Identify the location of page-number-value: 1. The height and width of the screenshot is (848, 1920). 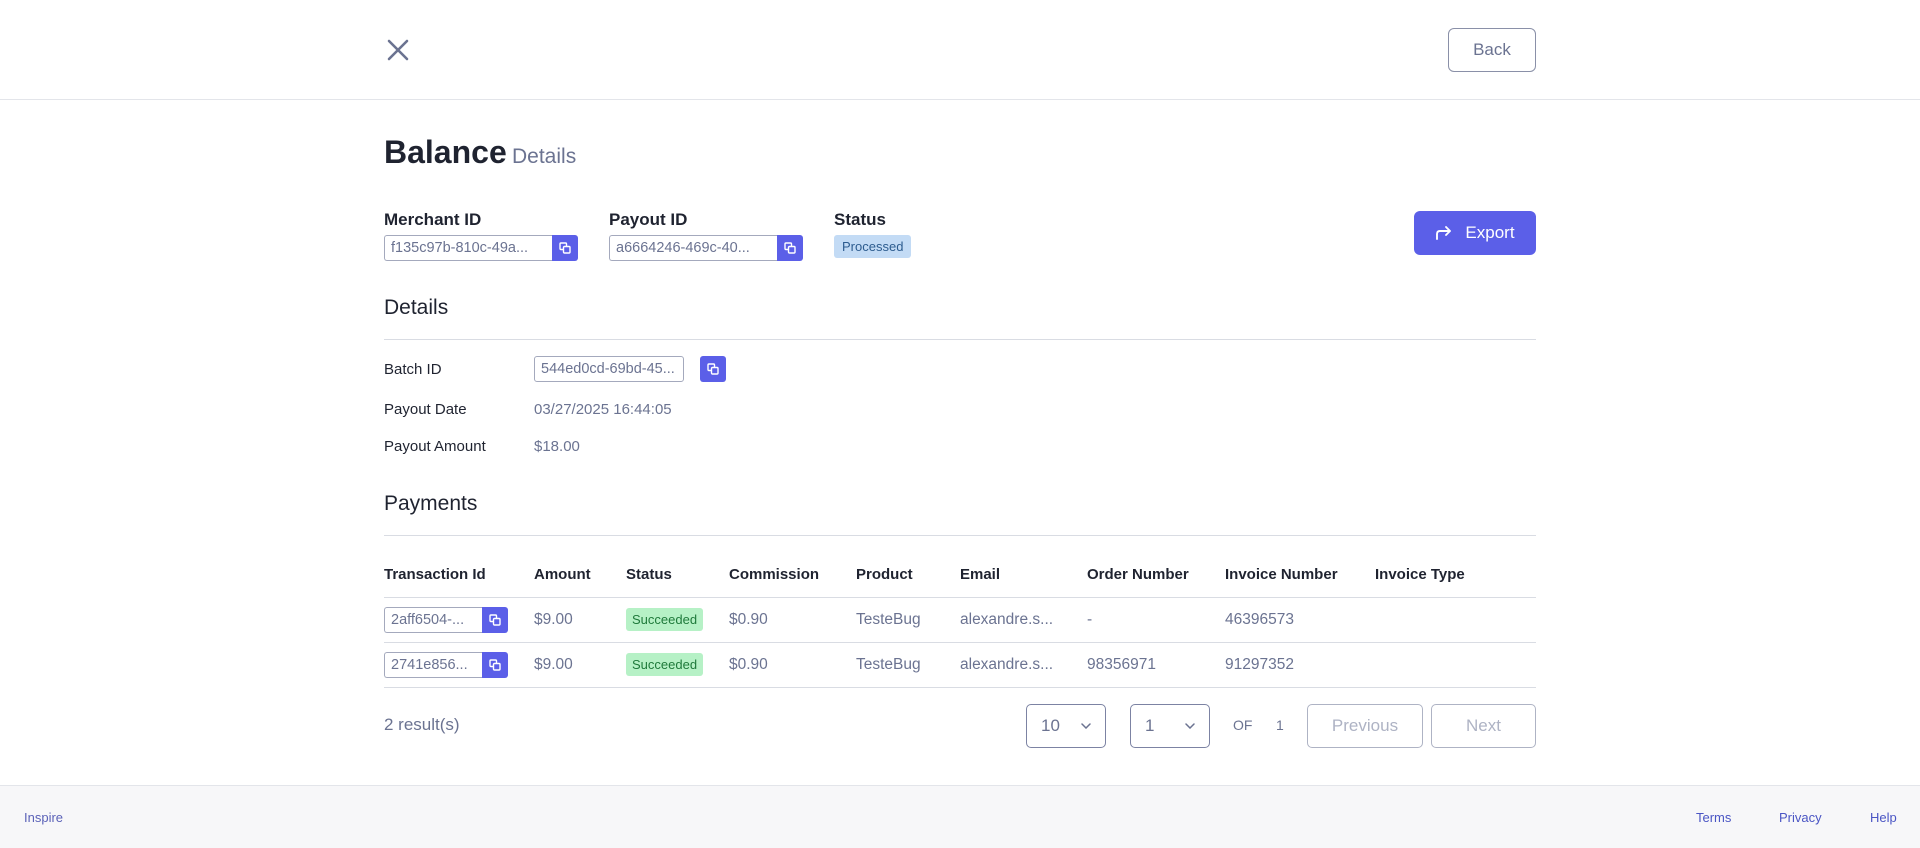
(1150, 725).